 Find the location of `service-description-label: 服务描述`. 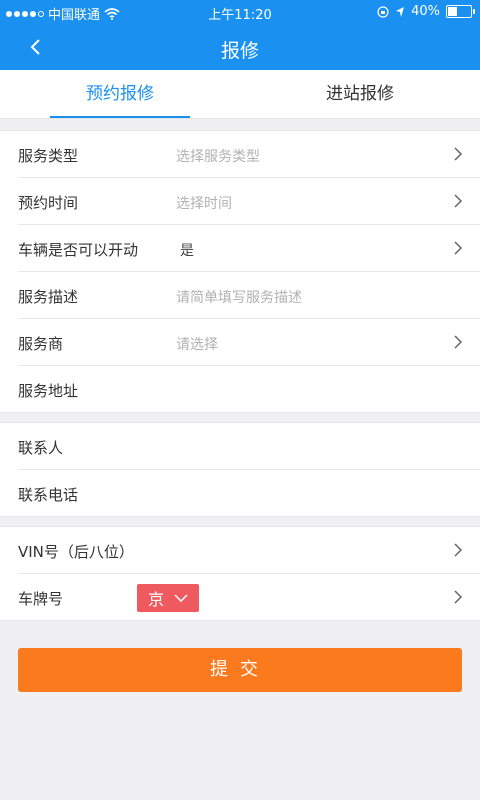

service-description-label: 服务描述 is located at coordinates (48, 297).